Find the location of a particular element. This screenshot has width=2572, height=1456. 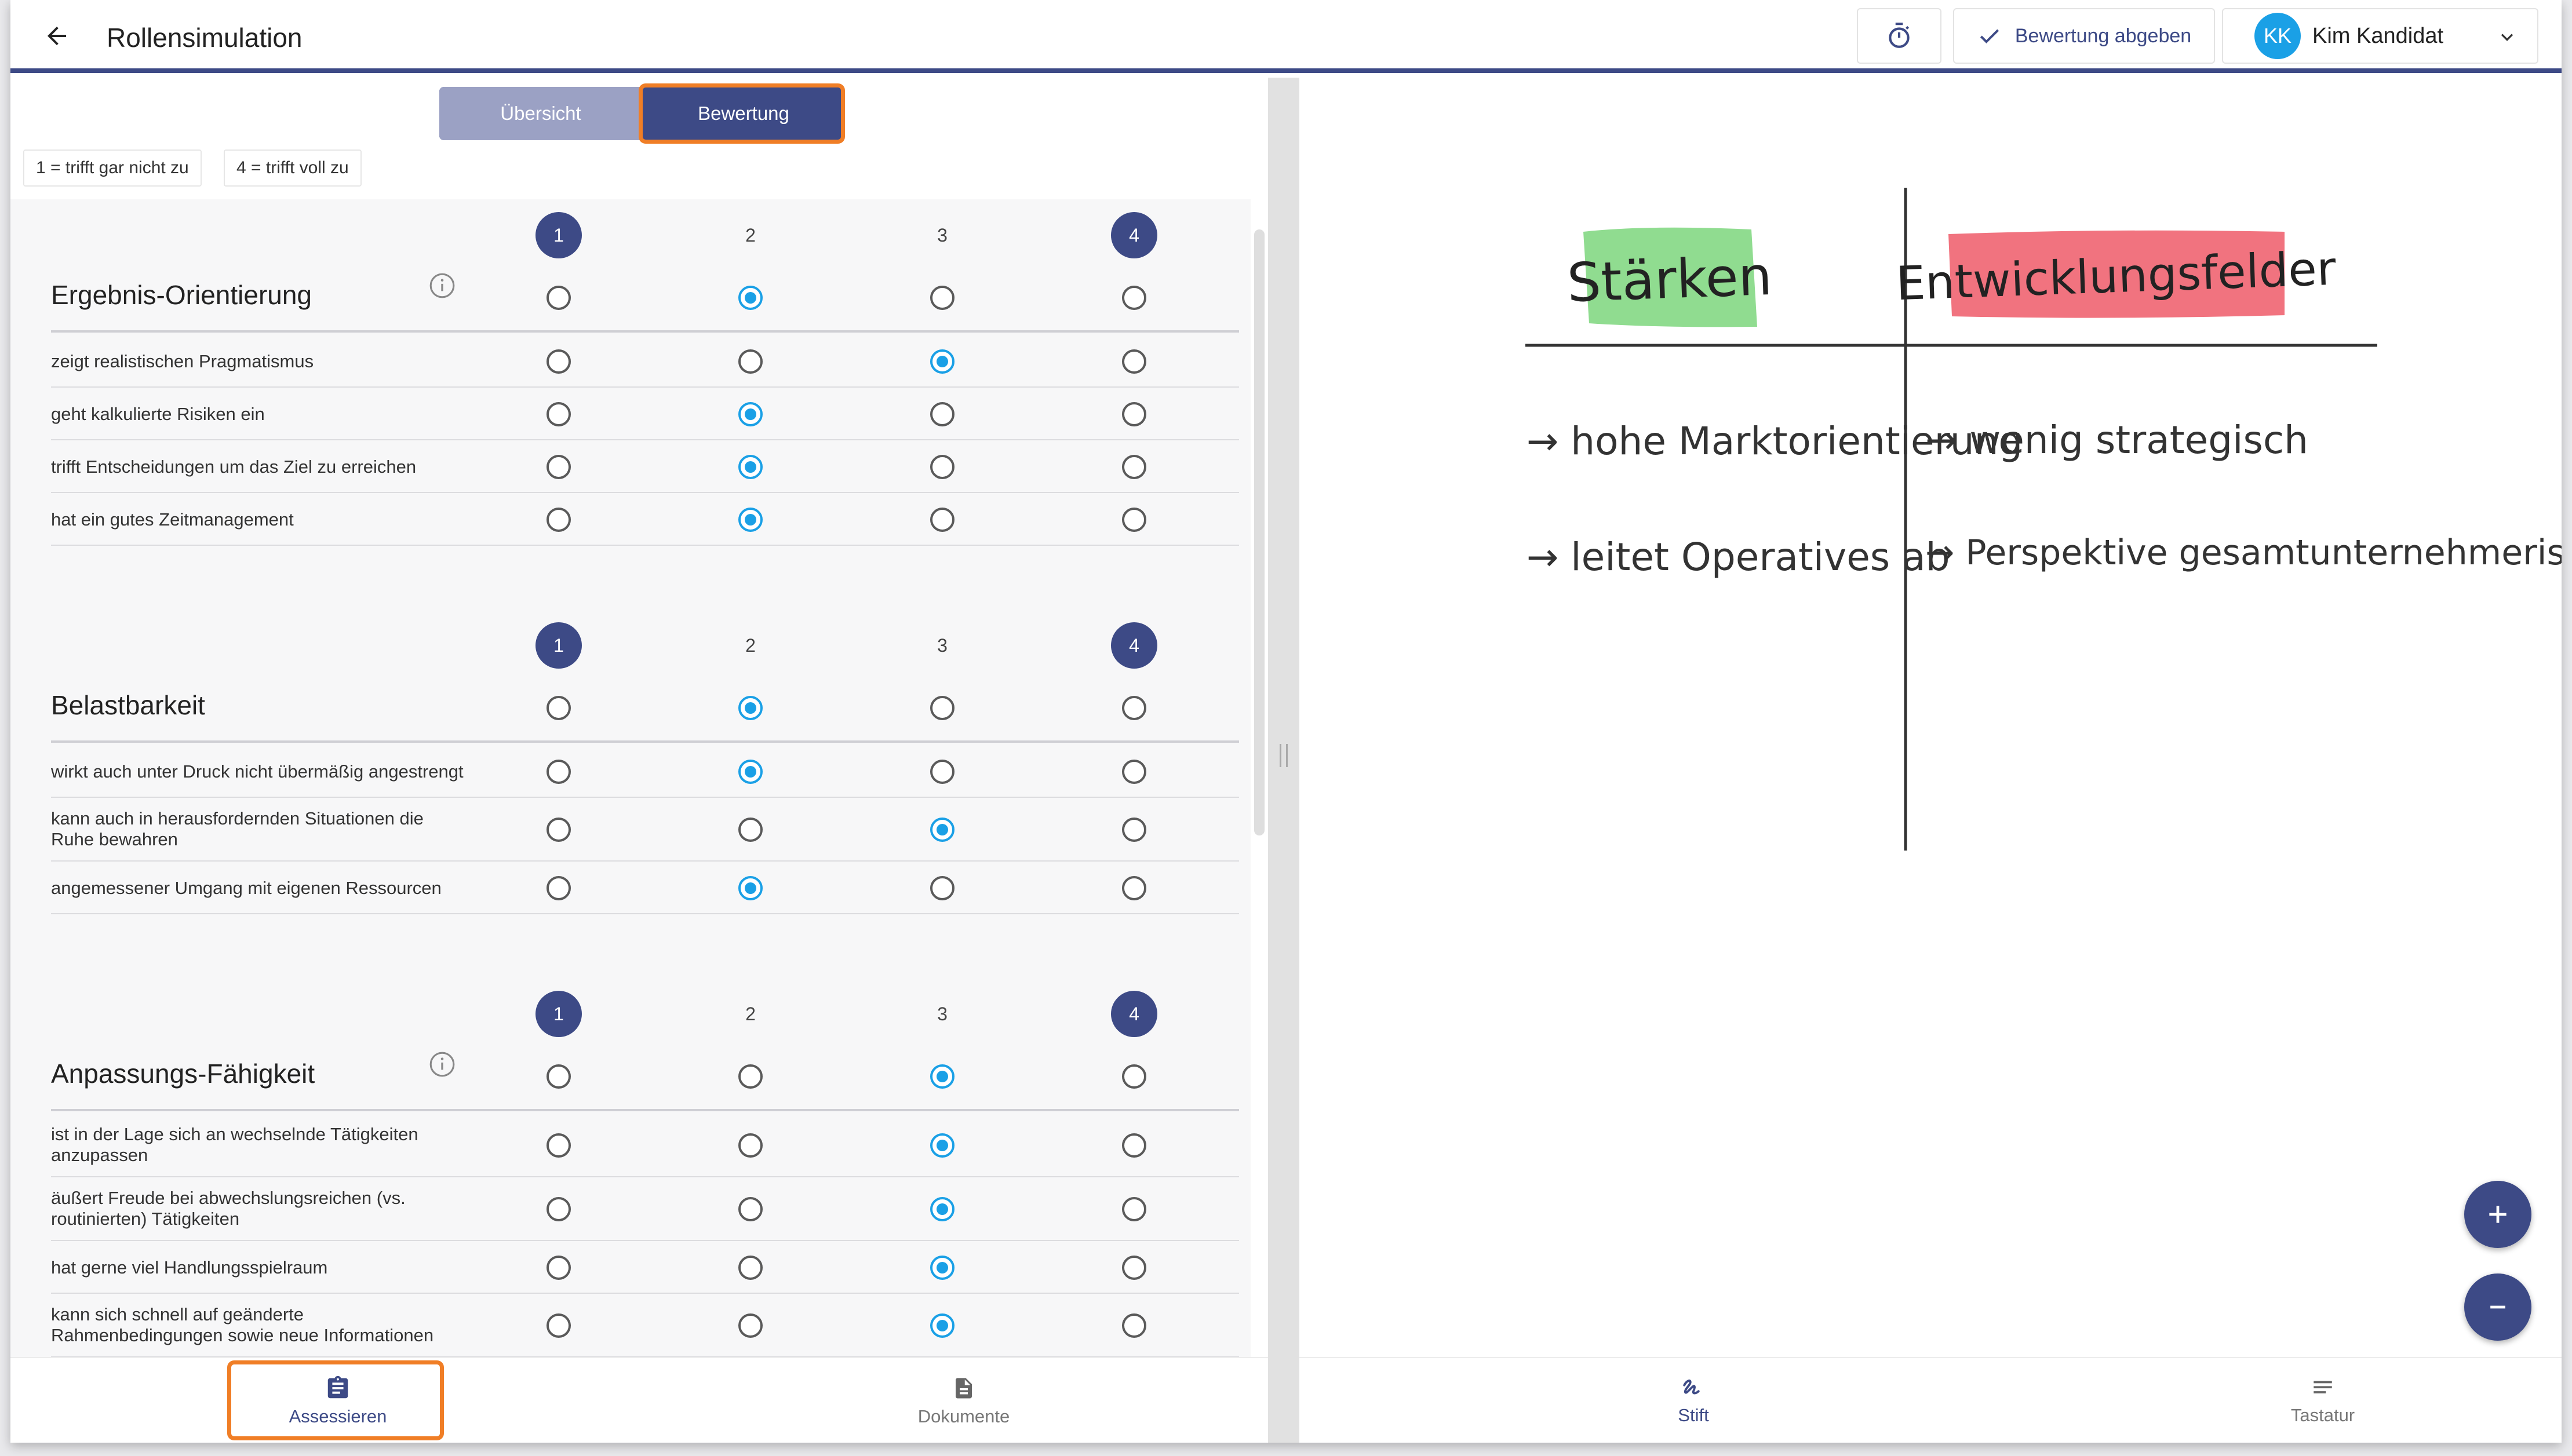

panel-splitter is located at coordinates (1284, 760).